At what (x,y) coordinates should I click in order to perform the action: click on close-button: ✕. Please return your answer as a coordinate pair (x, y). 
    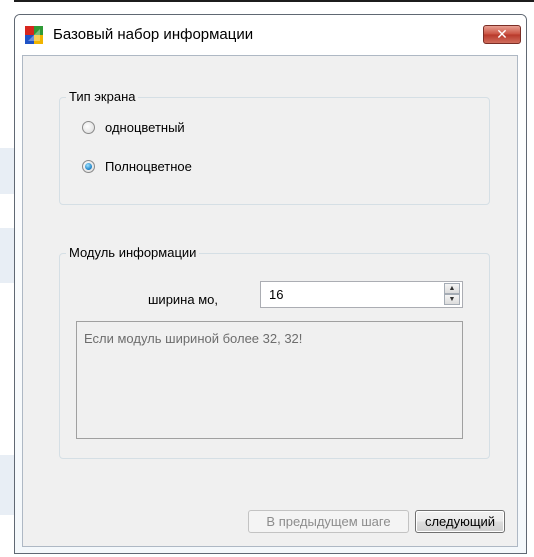
    Looking at the image, I should click on (502, 34).